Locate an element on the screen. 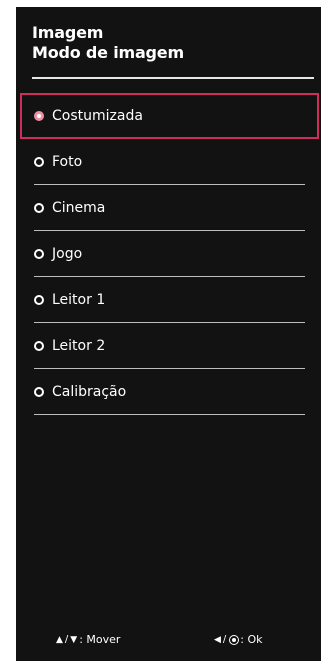 The width and height of the screenshot is (321, 669). option-jogo: Jogo is located at coordinates (168, 254).